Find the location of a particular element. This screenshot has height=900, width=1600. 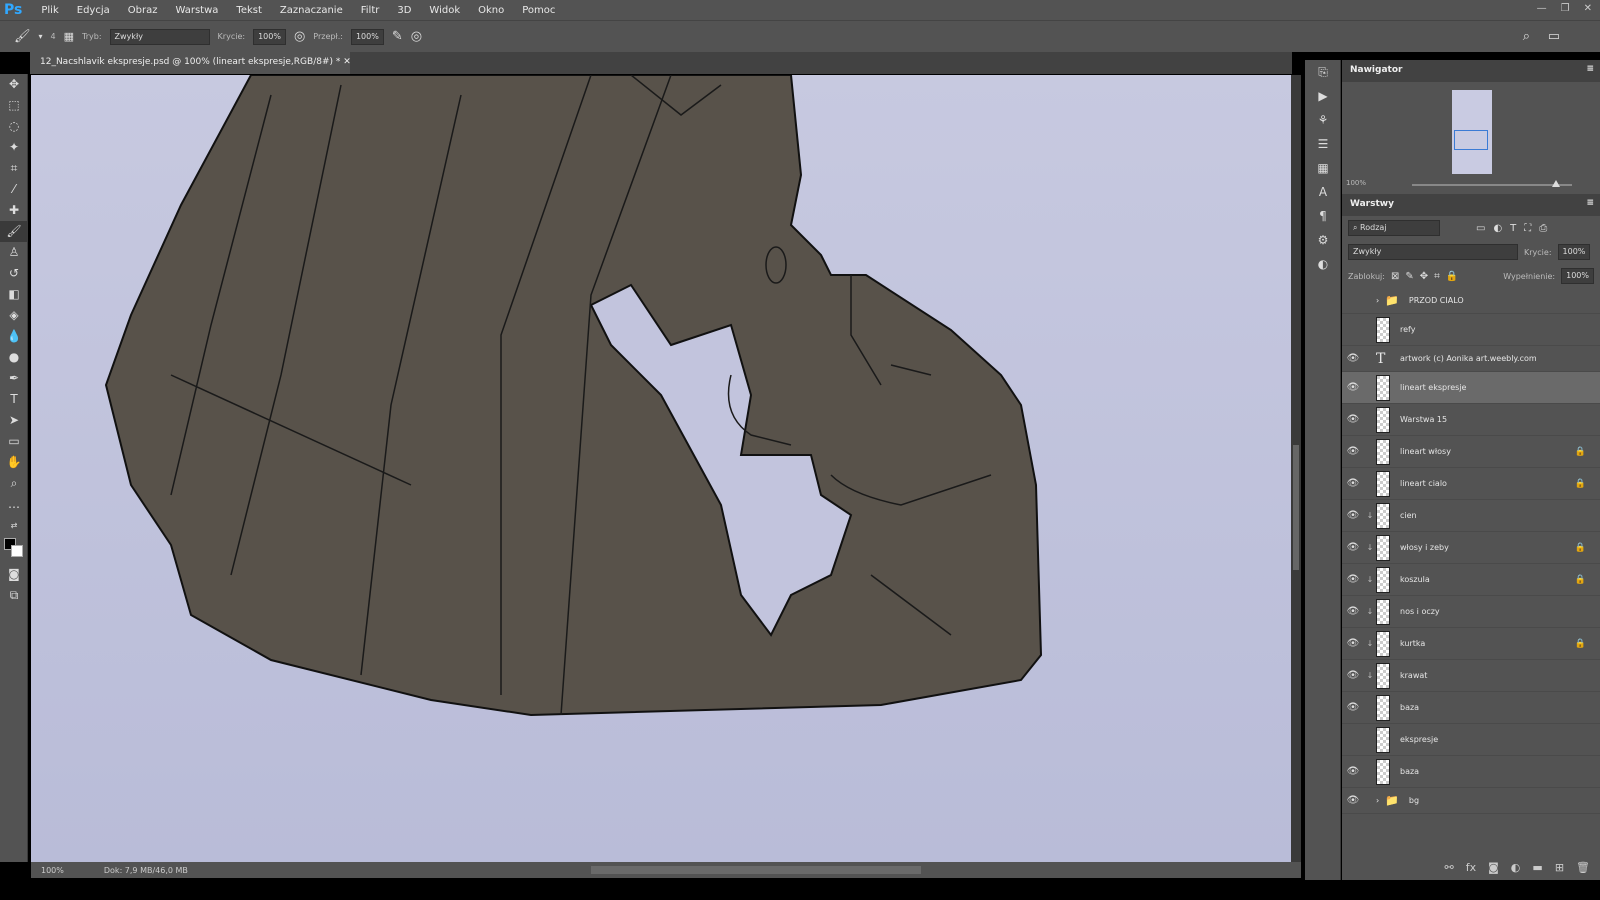

layer-row: refy is located at coordinates (1471, 330).